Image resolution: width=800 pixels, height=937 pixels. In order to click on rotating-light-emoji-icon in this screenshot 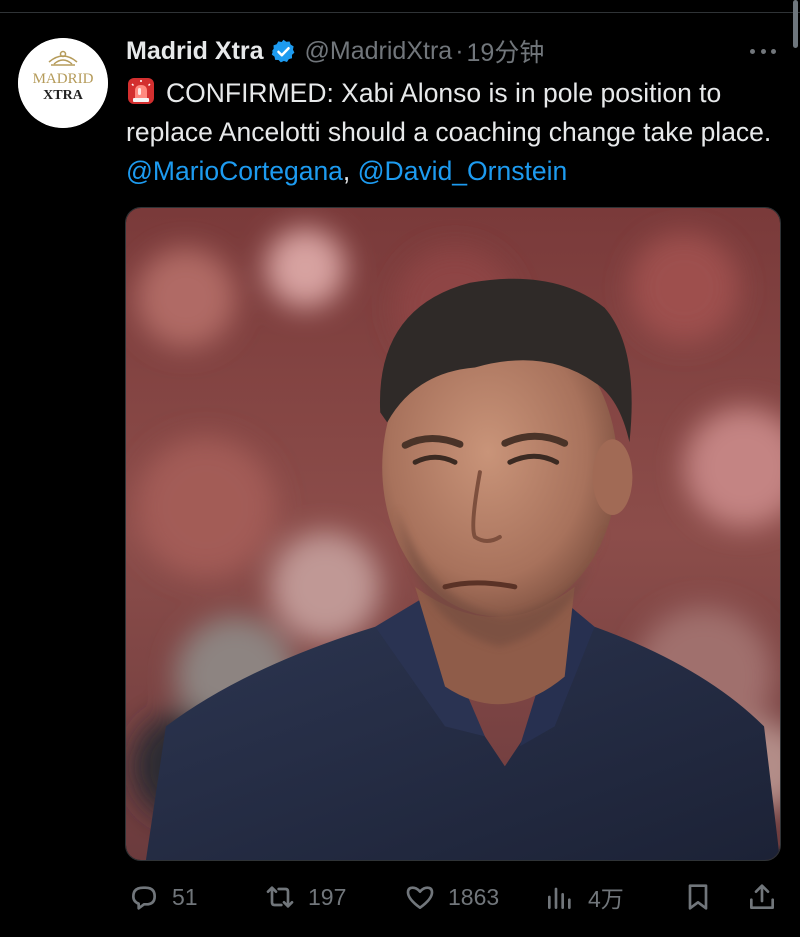, I will do `click(141, 91)`.